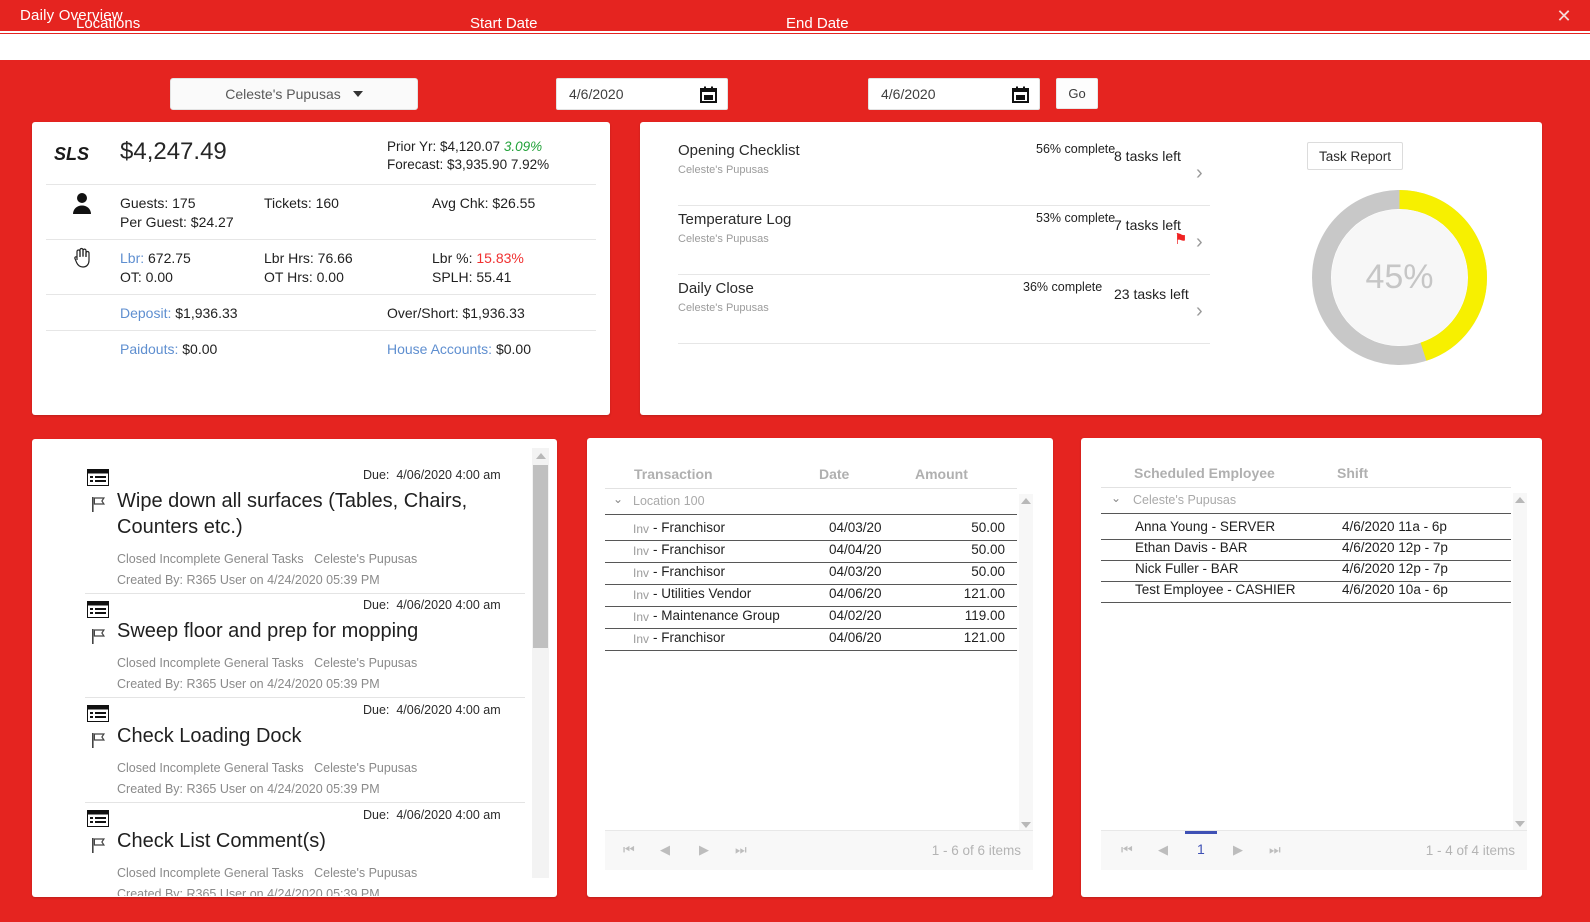 The image size is (1590, 922). What do you see at coordinates (855, 637) in the screenshot?
I see `transaction-date: 04/06/20` at bounding box center [855, 637].